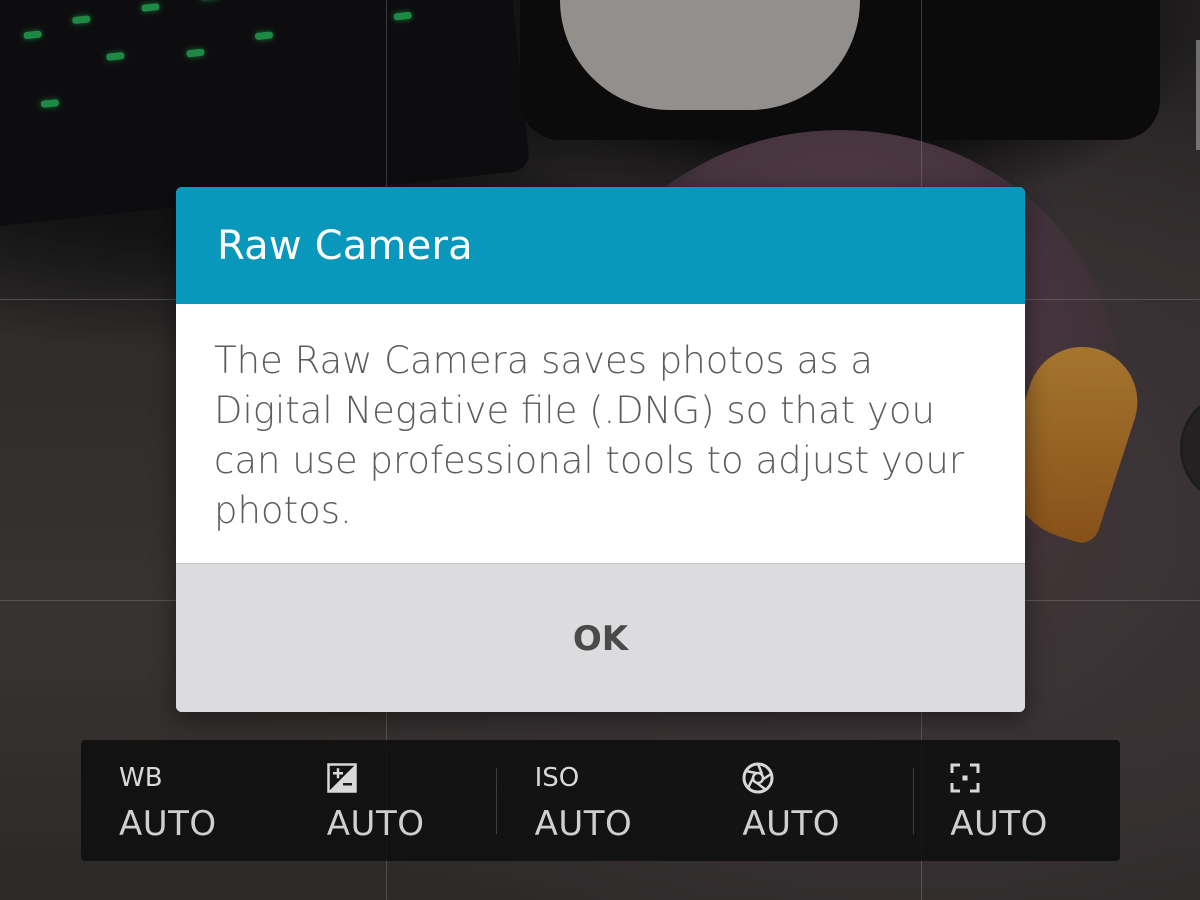 This screenshot has width=1200, height=900. I want to click on camera-settings-bar: WB AUTO AUTO ISO AUTO AUTO AUTO, so click(600, 800).